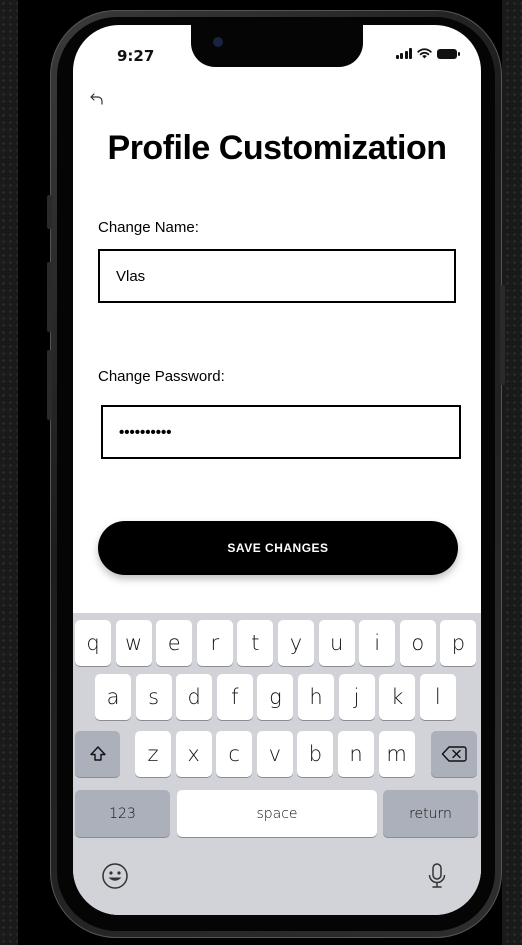 The height and width of the screenshot is (945, 522). What do you see at coordinates (218, 42) in the screenshot?
I see `camera-icon` at bounding box center [218, 42].